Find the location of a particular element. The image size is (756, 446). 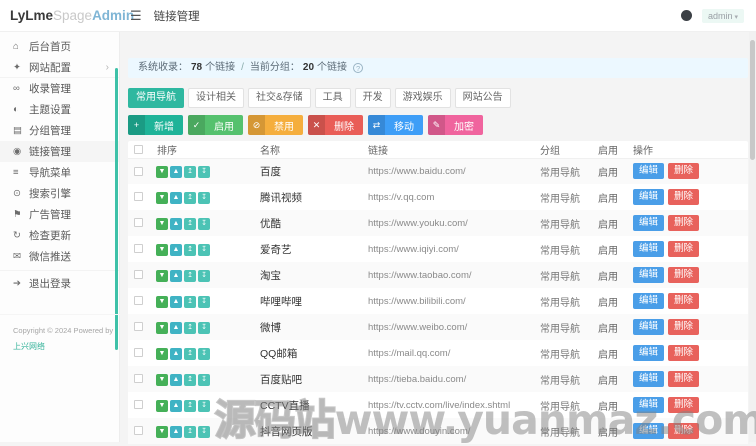

sidebar-item-wrench: ⚑ 广告管理 is located at coordinates (59, 214).